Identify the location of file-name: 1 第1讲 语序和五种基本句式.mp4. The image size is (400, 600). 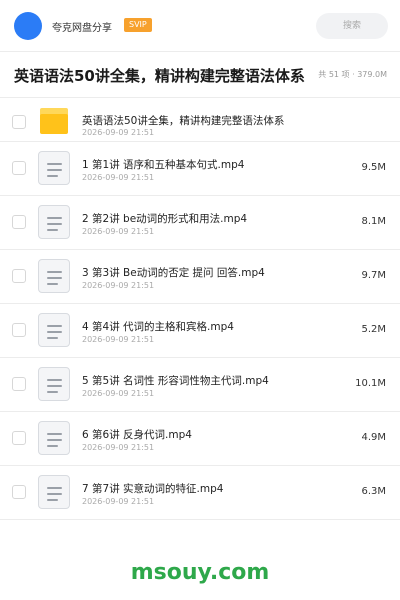
(163, 165).